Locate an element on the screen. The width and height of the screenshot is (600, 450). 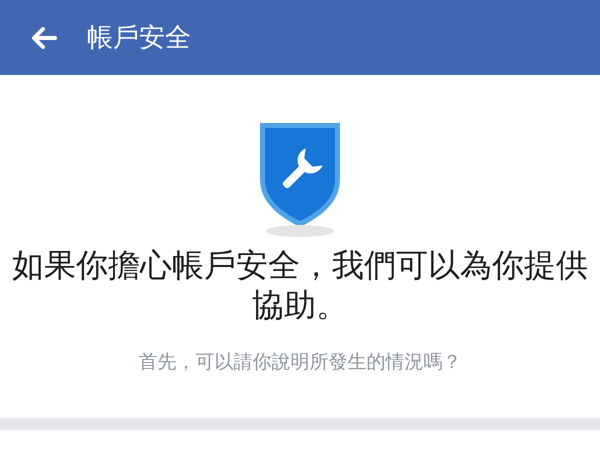
page-title: 帳戶安全 is located at coordinates (139, 38).